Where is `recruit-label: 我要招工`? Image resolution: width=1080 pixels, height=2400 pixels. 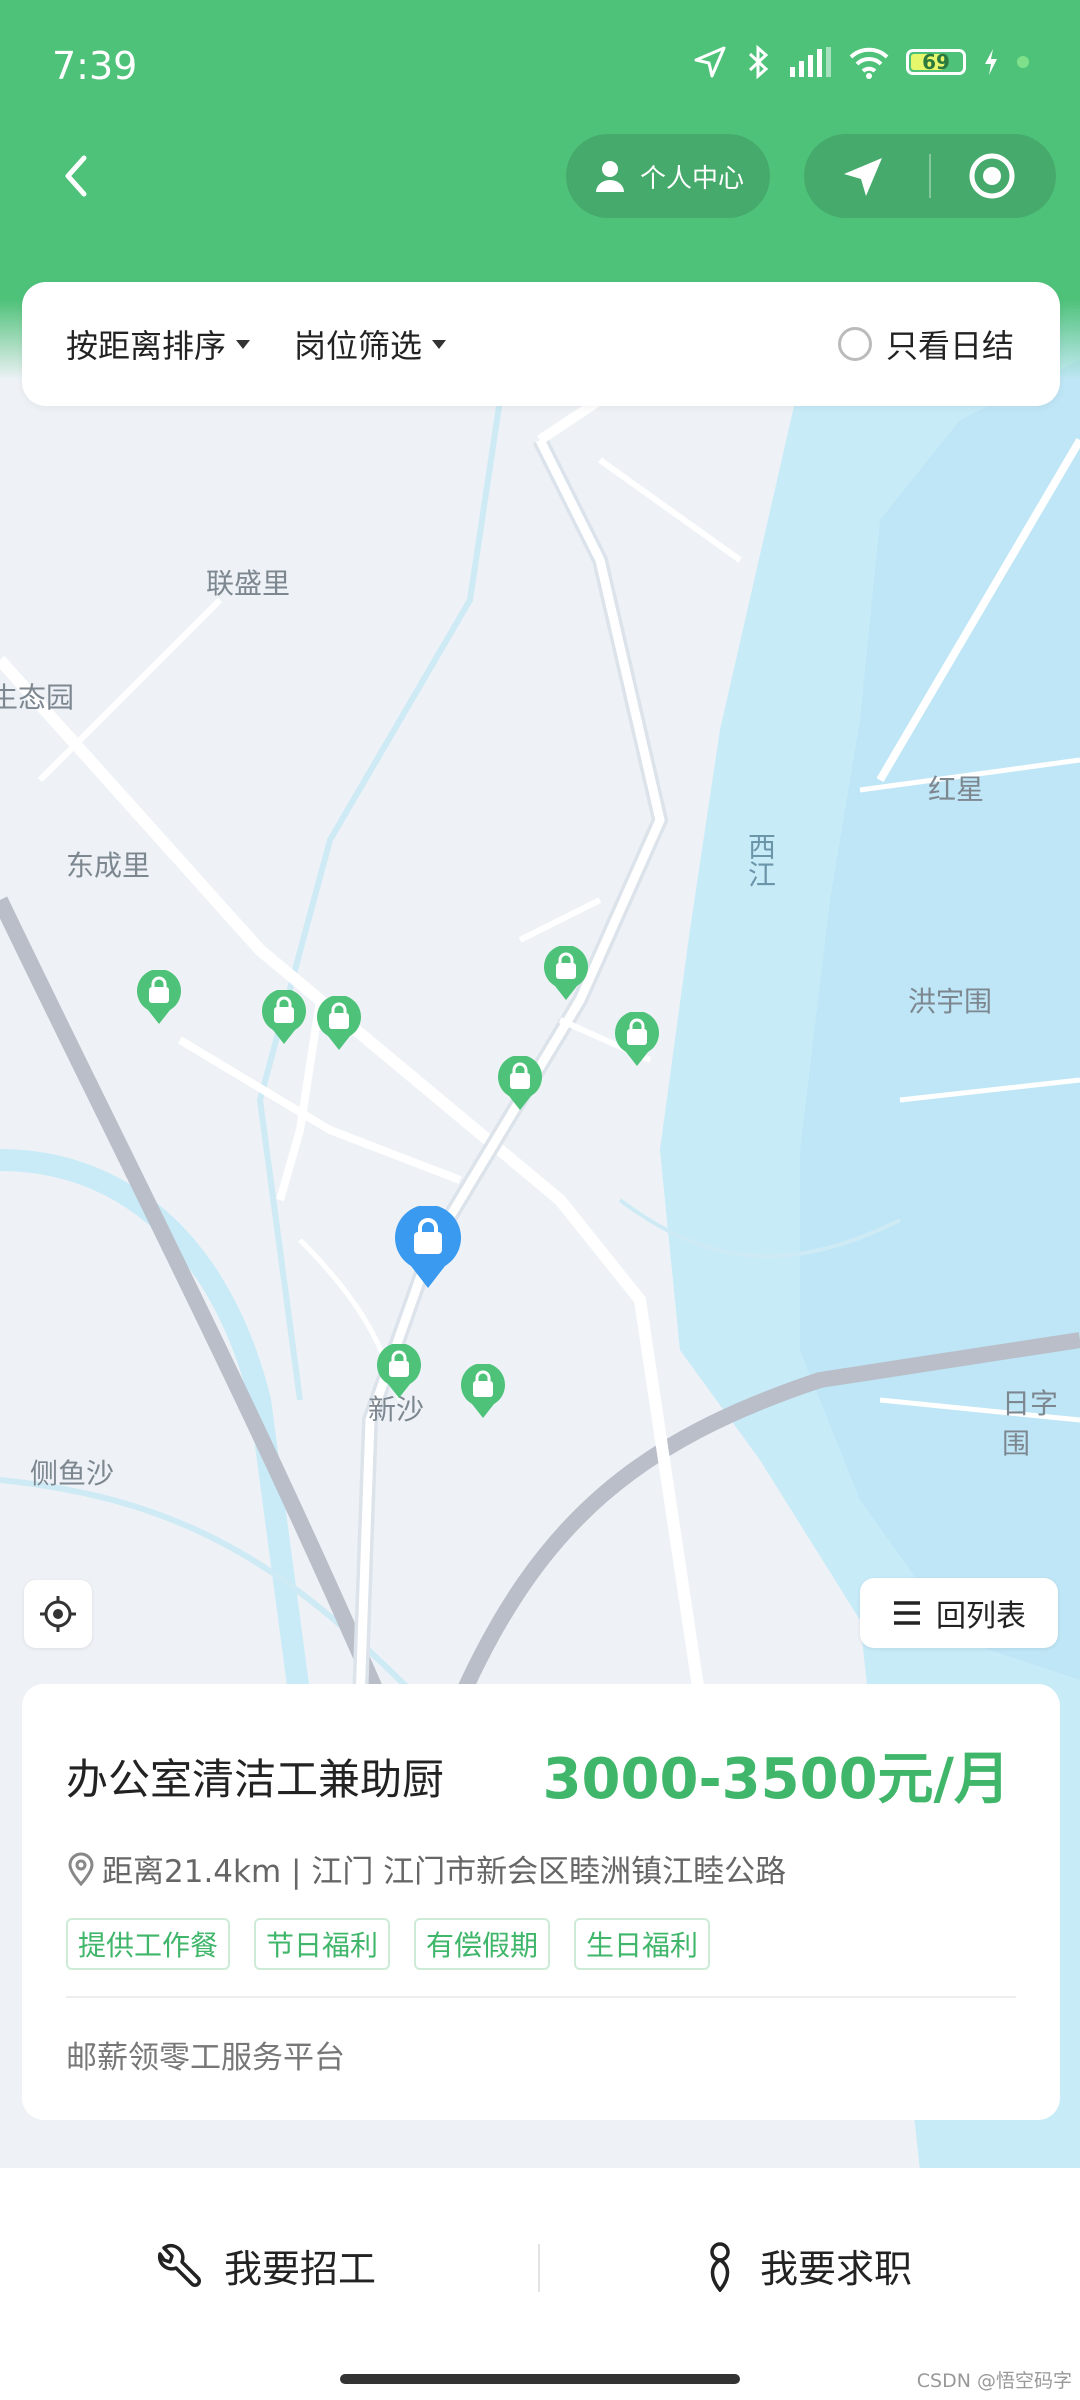
recruit-label: 我要招工 is located at coordinates (300, 2269).